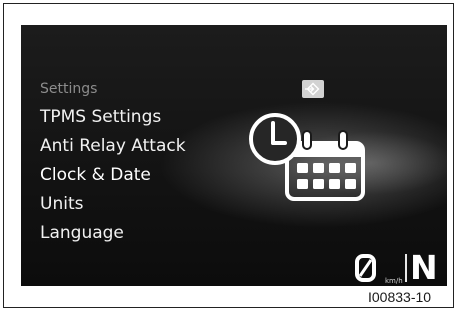 This screenshot has width=457, height=311. Describe the element at coordinates (406, 268) in the screenshot. I see `status-divider` at that location.